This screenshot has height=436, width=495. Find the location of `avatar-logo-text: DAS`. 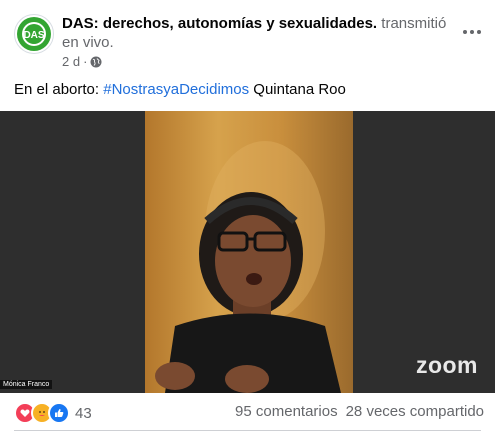

avatar-logo-text: DAS is located at coordinates (33, 35).